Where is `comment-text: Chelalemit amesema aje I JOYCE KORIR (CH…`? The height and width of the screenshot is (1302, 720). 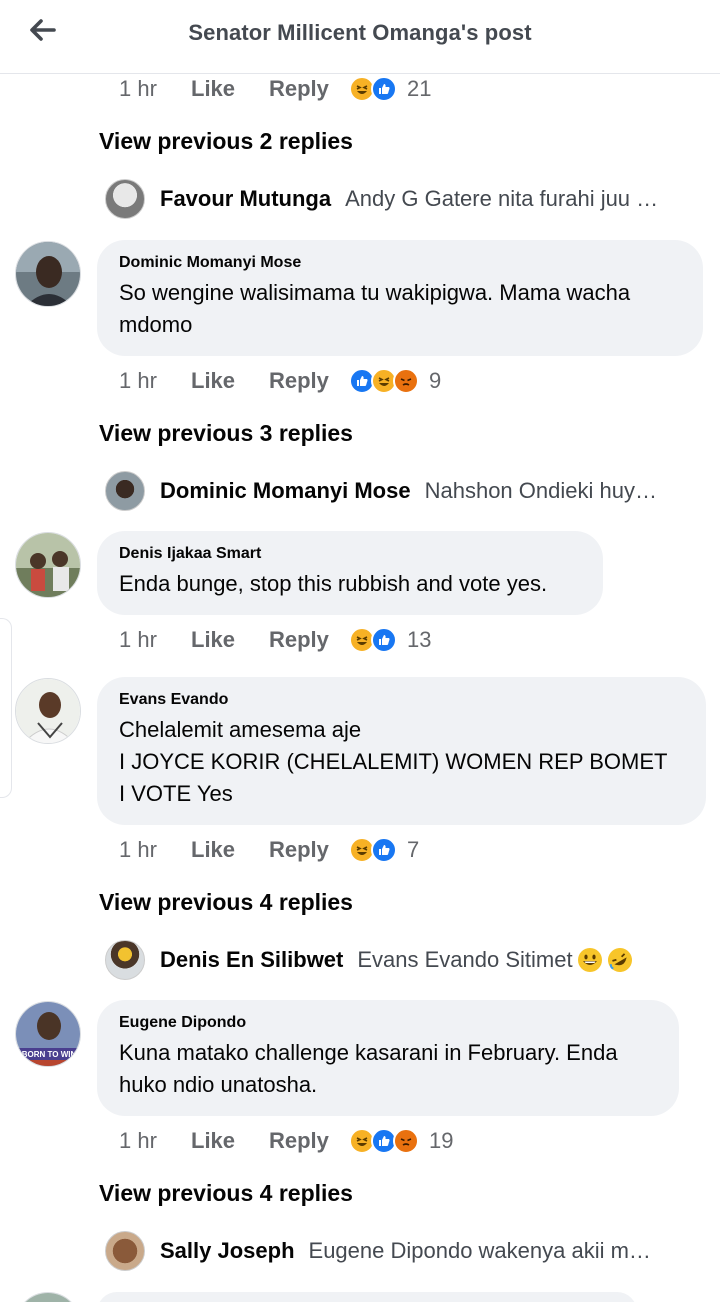
comment-text: Chelalemit amesema aje I JOYCE KORIR (CH… is located at coordinates (393, 761).